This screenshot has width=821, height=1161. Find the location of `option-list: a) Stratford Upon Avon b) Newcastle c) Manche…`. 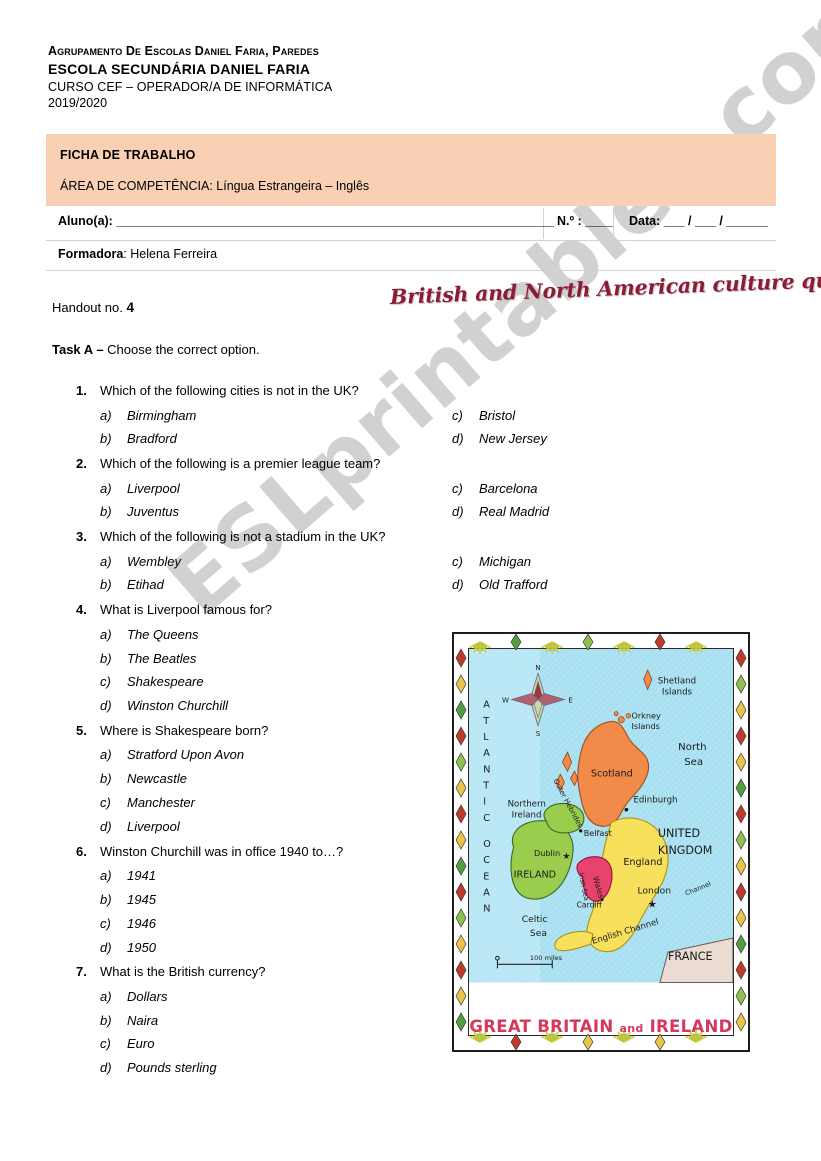

option-list: a) Stratford Upon Avon b) Newcastle c) Manche… is located at coordinates (352, 790).